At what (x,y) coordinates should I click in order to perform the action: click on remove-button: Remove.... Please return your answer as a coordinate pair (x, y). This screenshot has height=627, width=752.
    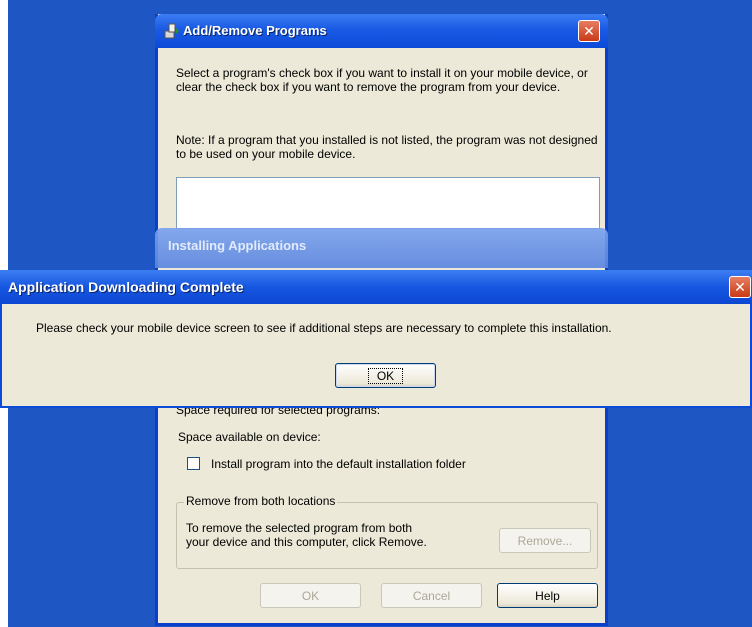
    Looking at the image, I should click on (545, 540).